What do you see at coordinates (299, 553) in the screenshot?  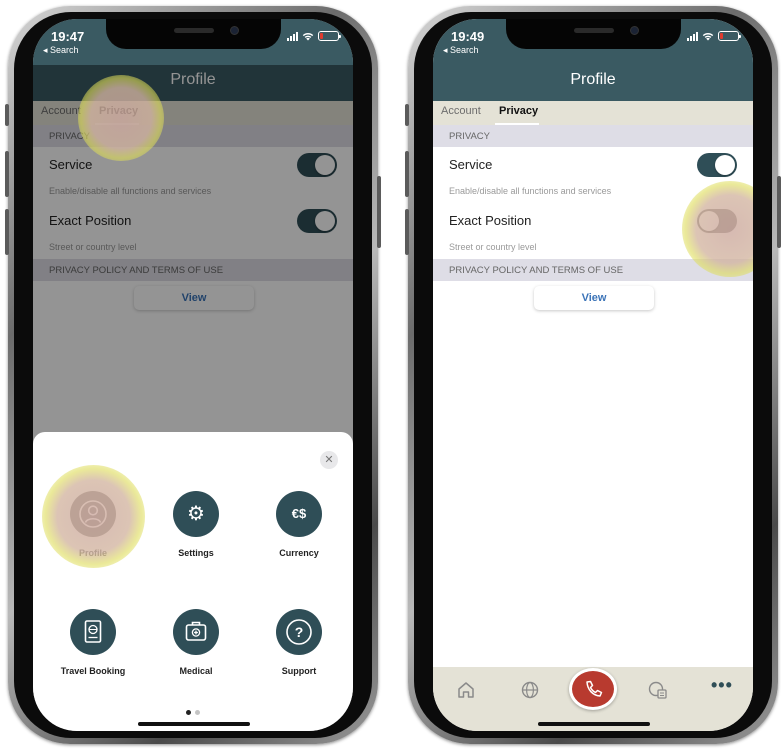 I see `menu-label-currency: Currency` at bounding box center [299, 553].